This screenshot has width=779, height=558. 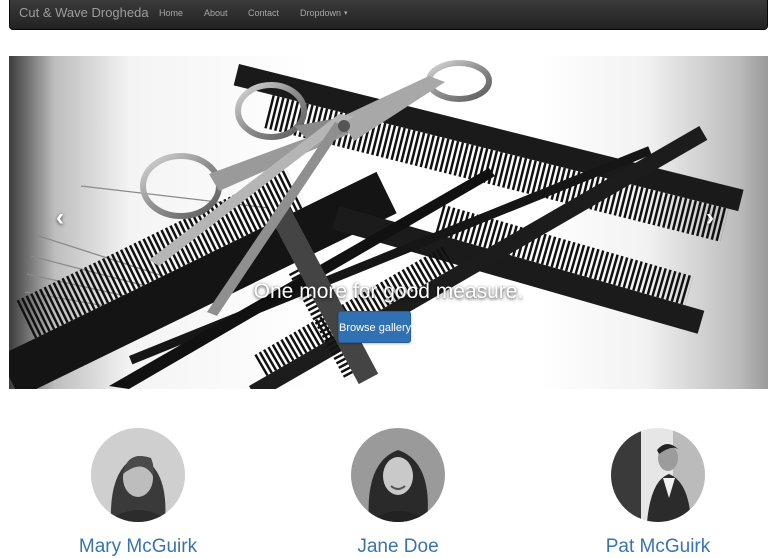 I want to click on nav-contact-link: Contact, so click(x=263, y=13).